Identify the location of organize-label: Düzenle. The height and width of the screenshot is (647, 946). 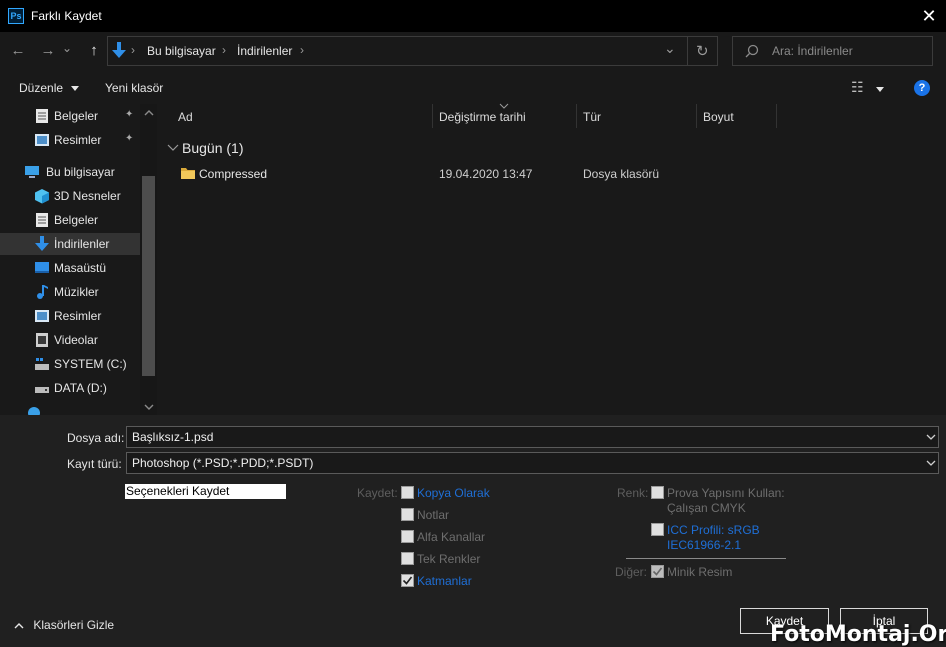
(41, 88).